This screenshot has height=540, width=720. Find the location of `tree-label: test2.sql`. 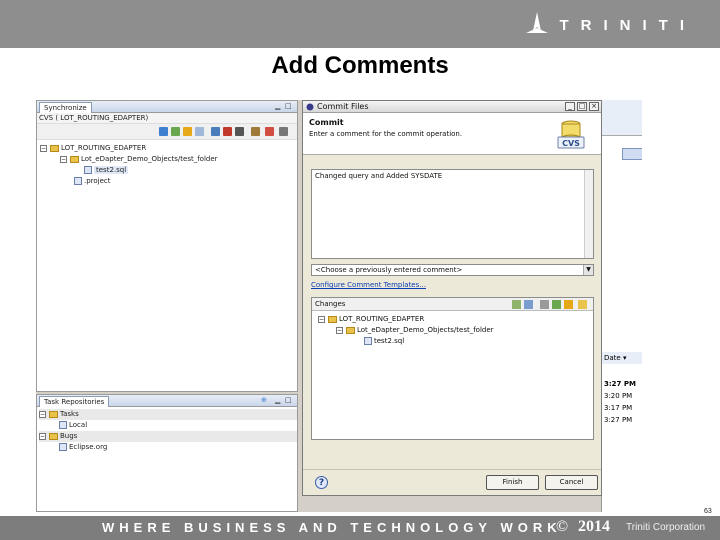

tree-label: test2.sql is located at coordinates (111, 170).